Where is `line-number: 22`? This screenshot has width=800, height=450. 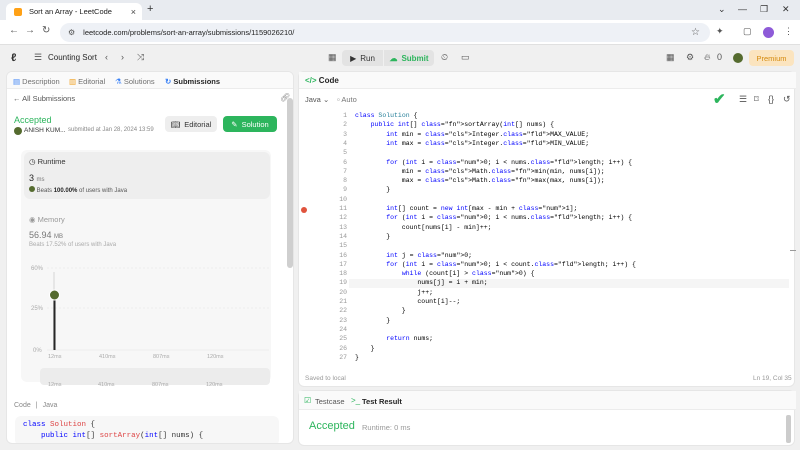
line-number: 22 is located at coordinates (343, 311).